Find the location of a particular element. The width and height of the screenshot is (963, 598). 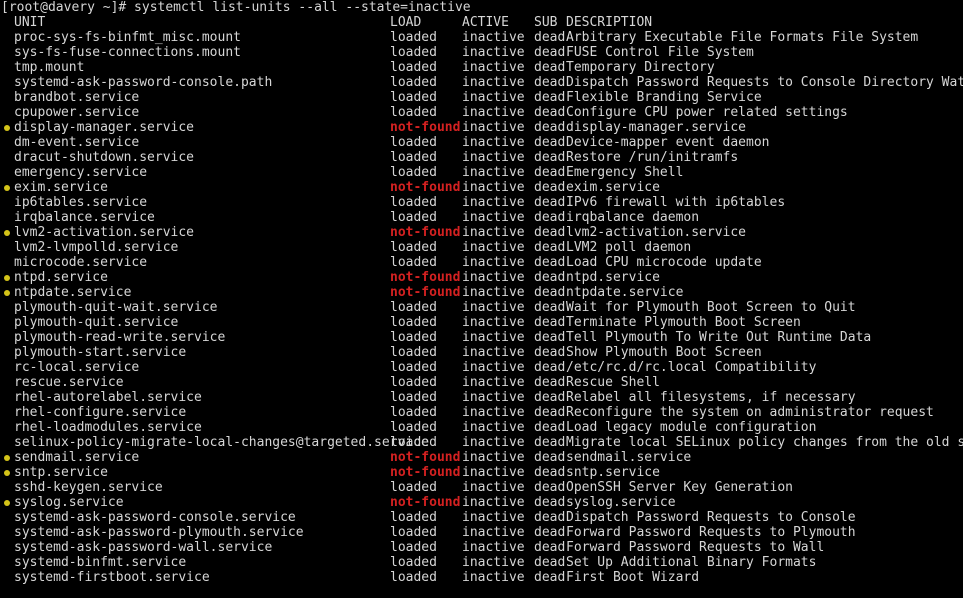

cell-description: Forward Password Requests to Plymouth is located at coordinates (711, 532).